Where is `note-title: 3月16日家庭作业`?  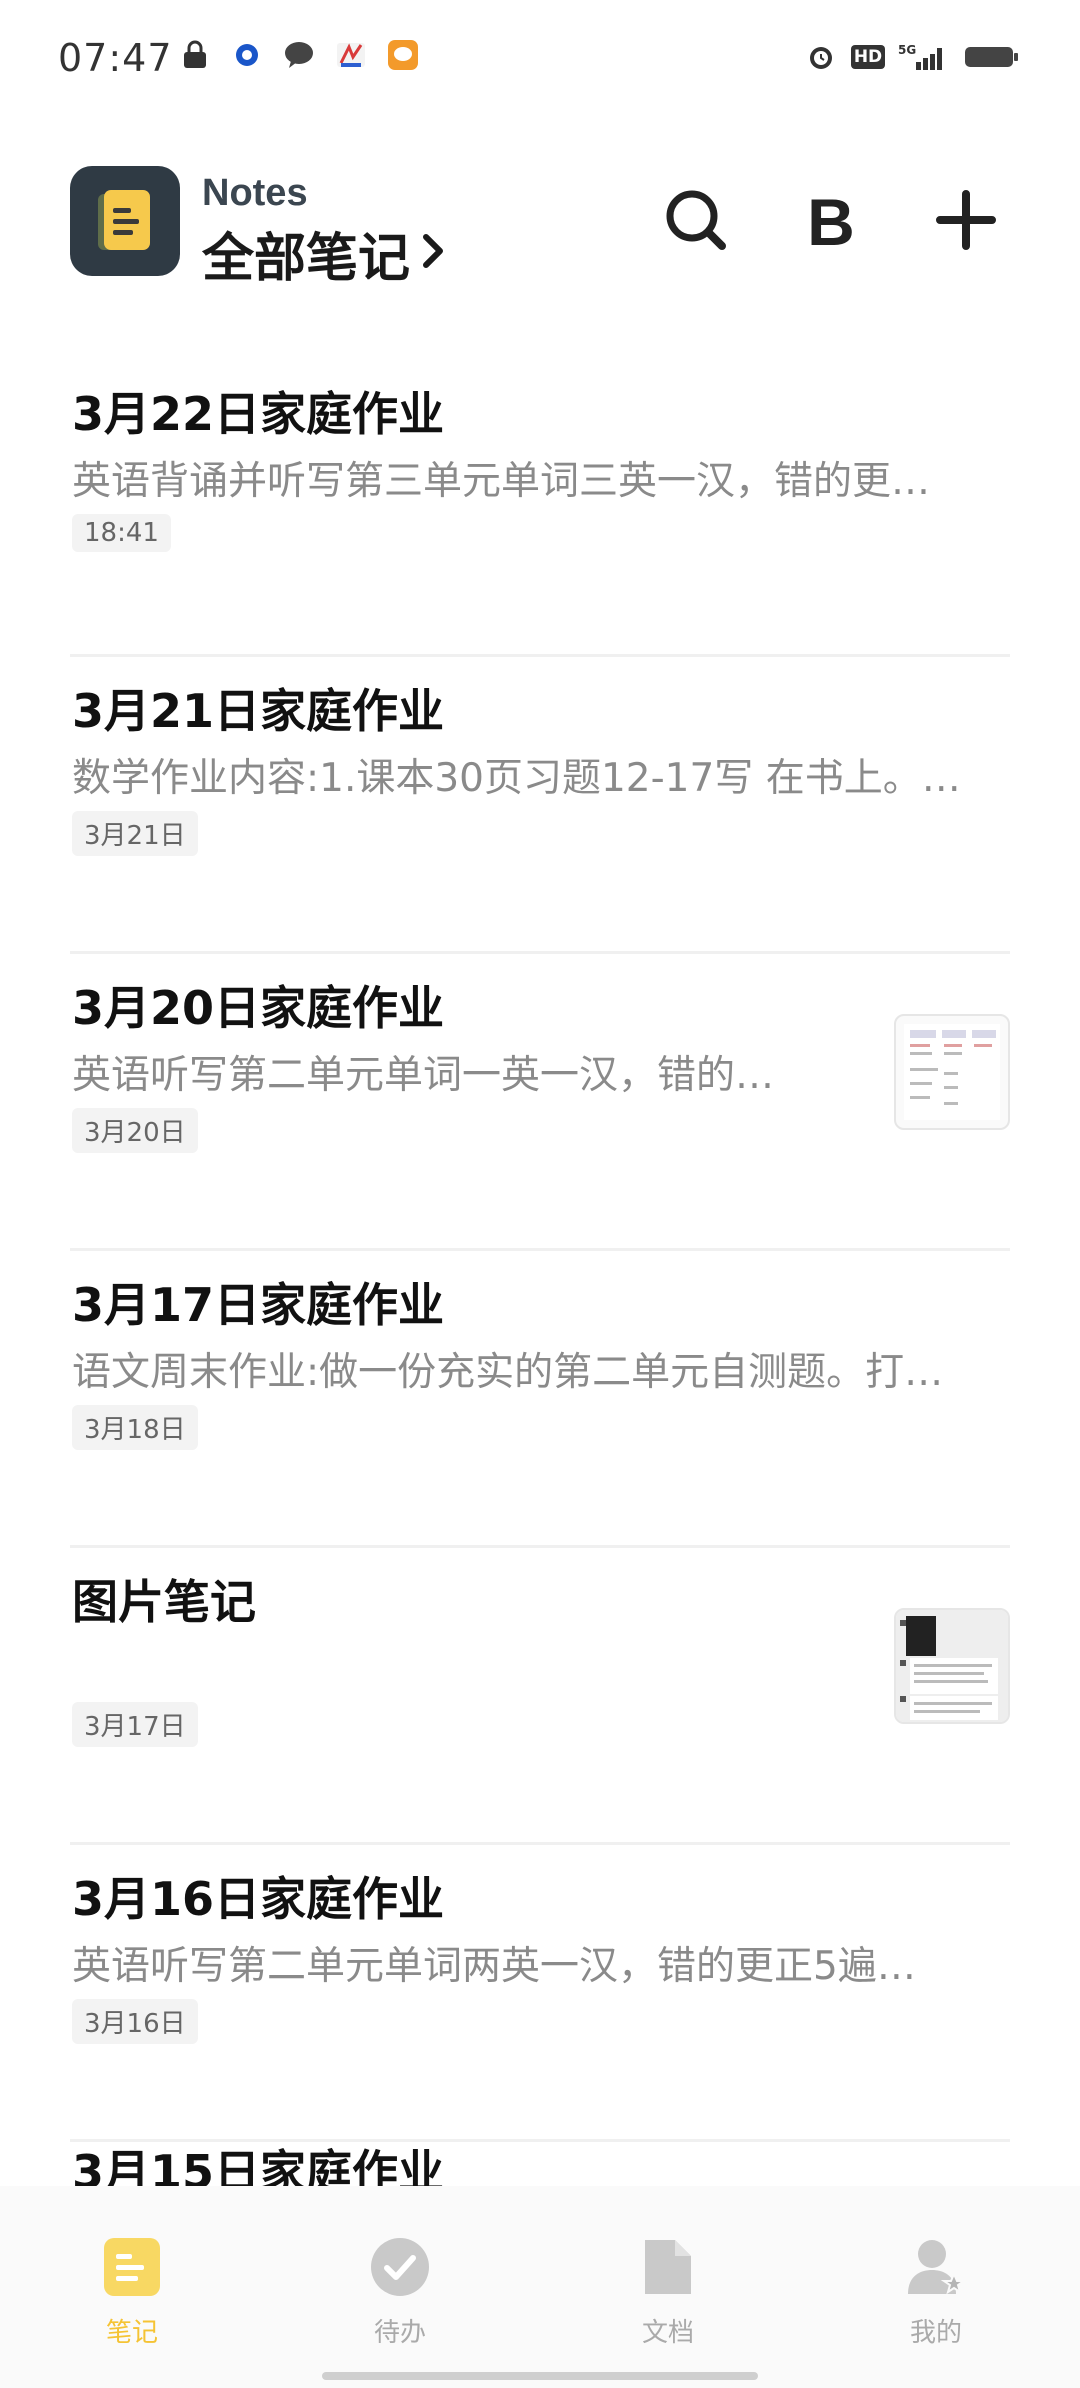 note-title: 3月16日家庭作业 is located at coordinates (258, 1899).